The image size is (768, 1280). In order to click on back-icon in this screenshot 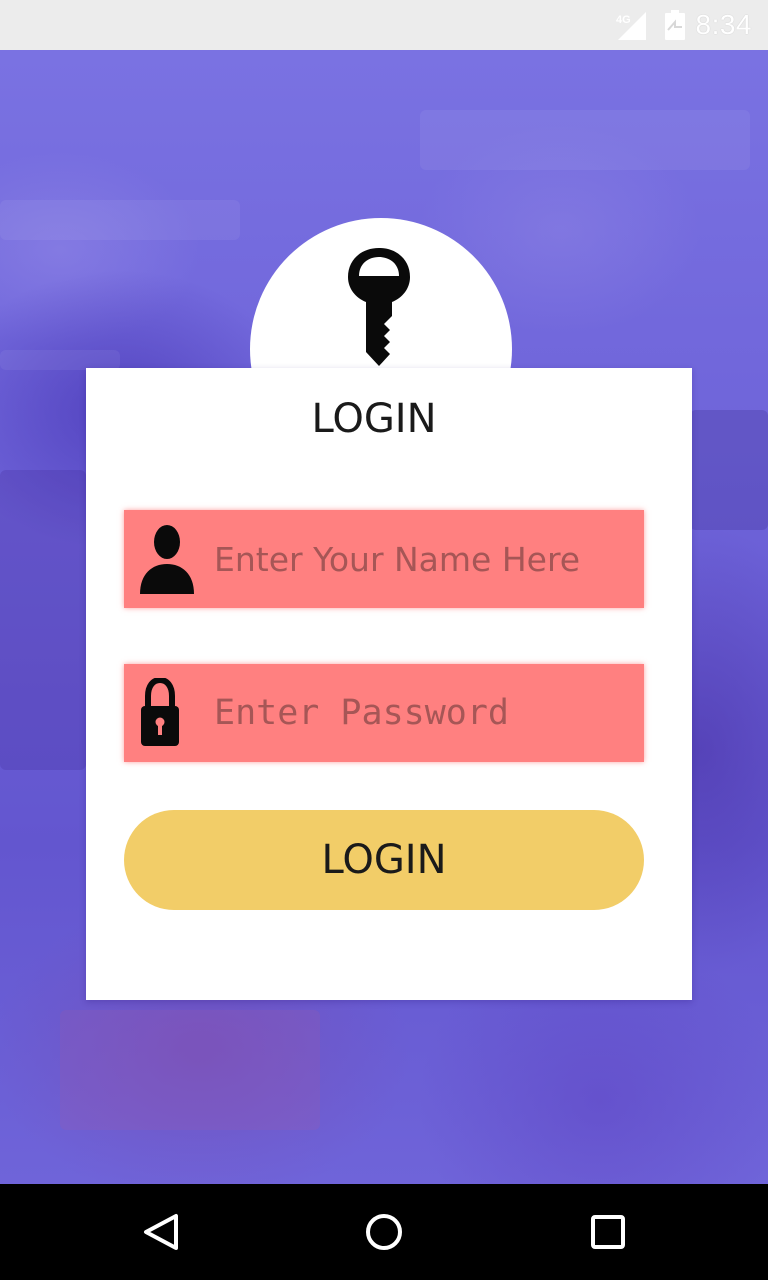, I will do `click(160, 1232)`.